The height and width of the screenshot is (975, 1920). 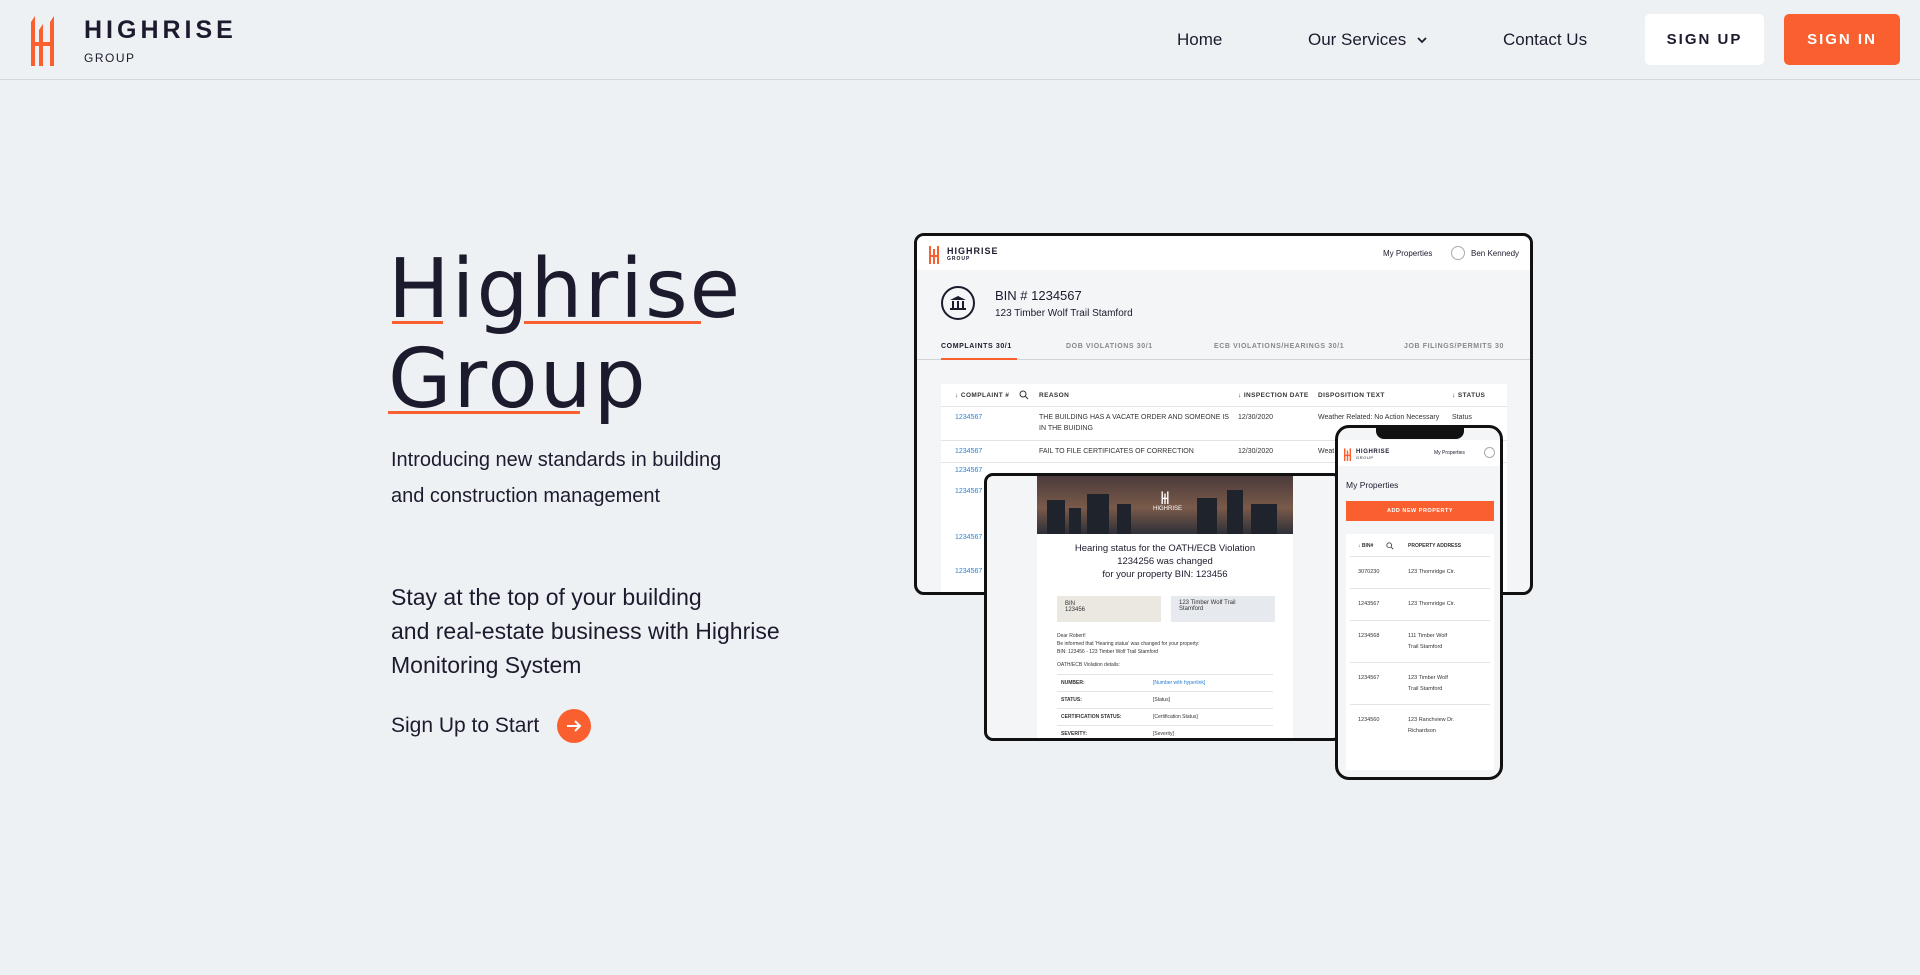 I want to click on hero-intro-line: and construction management, so click(x=526, y=496).